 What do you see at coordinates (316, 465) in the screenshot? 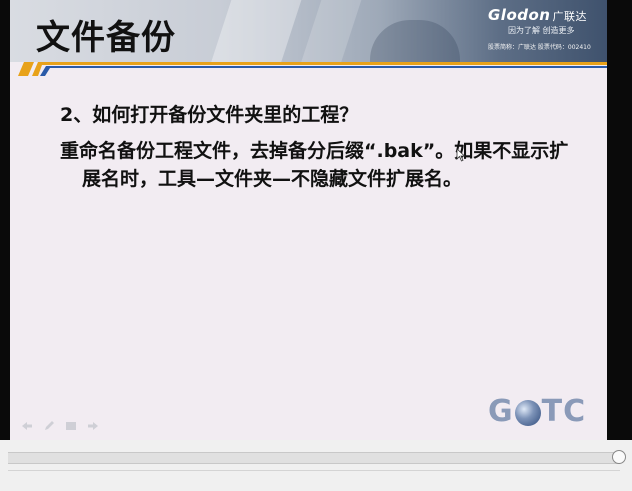
I see `viewer-bottom-area` at bounding box center [316, 465].